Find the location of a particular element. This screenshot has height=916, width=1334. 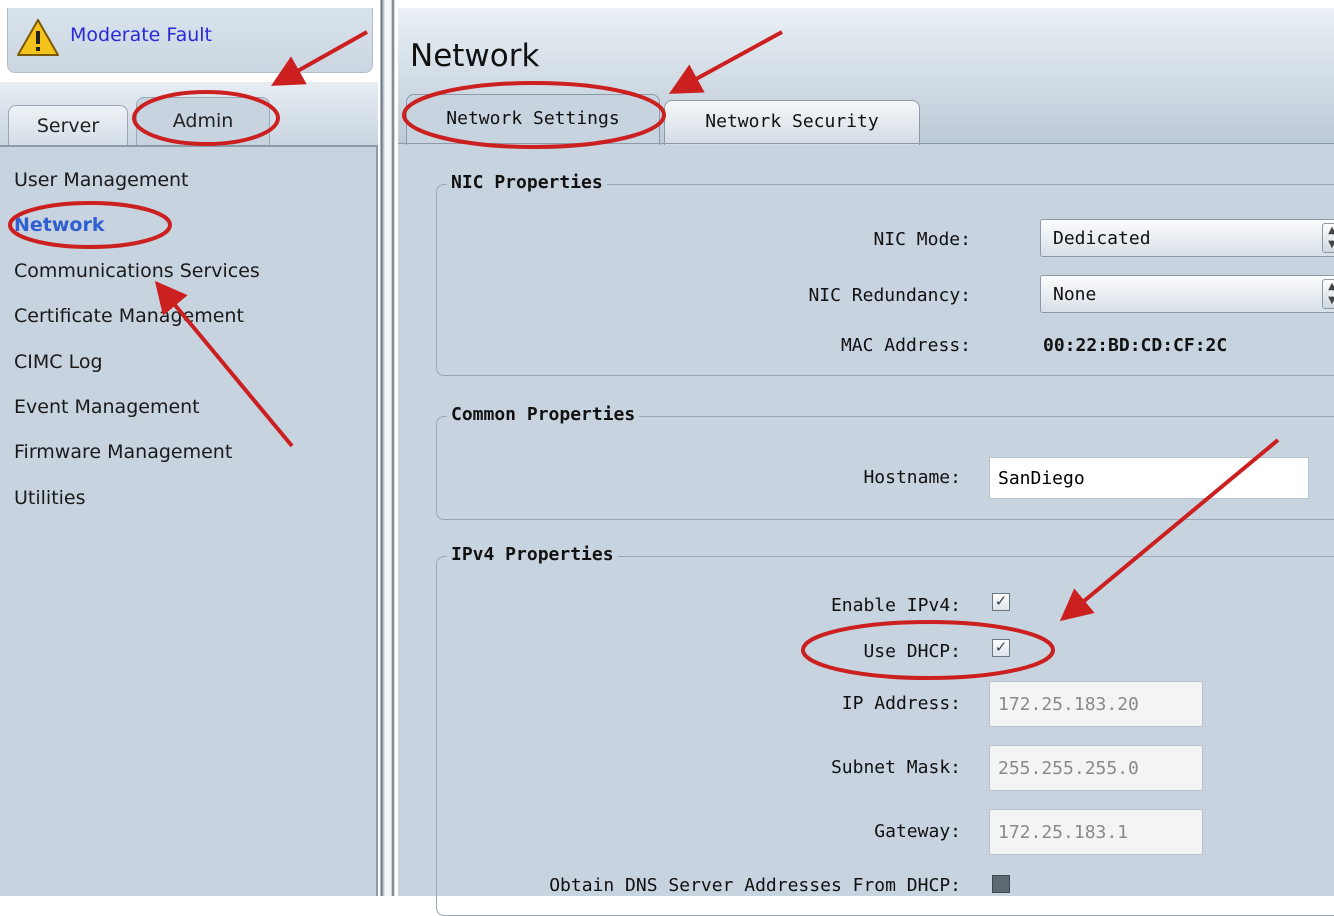

nav-item-network: Network is located at coordinates (59, 225).